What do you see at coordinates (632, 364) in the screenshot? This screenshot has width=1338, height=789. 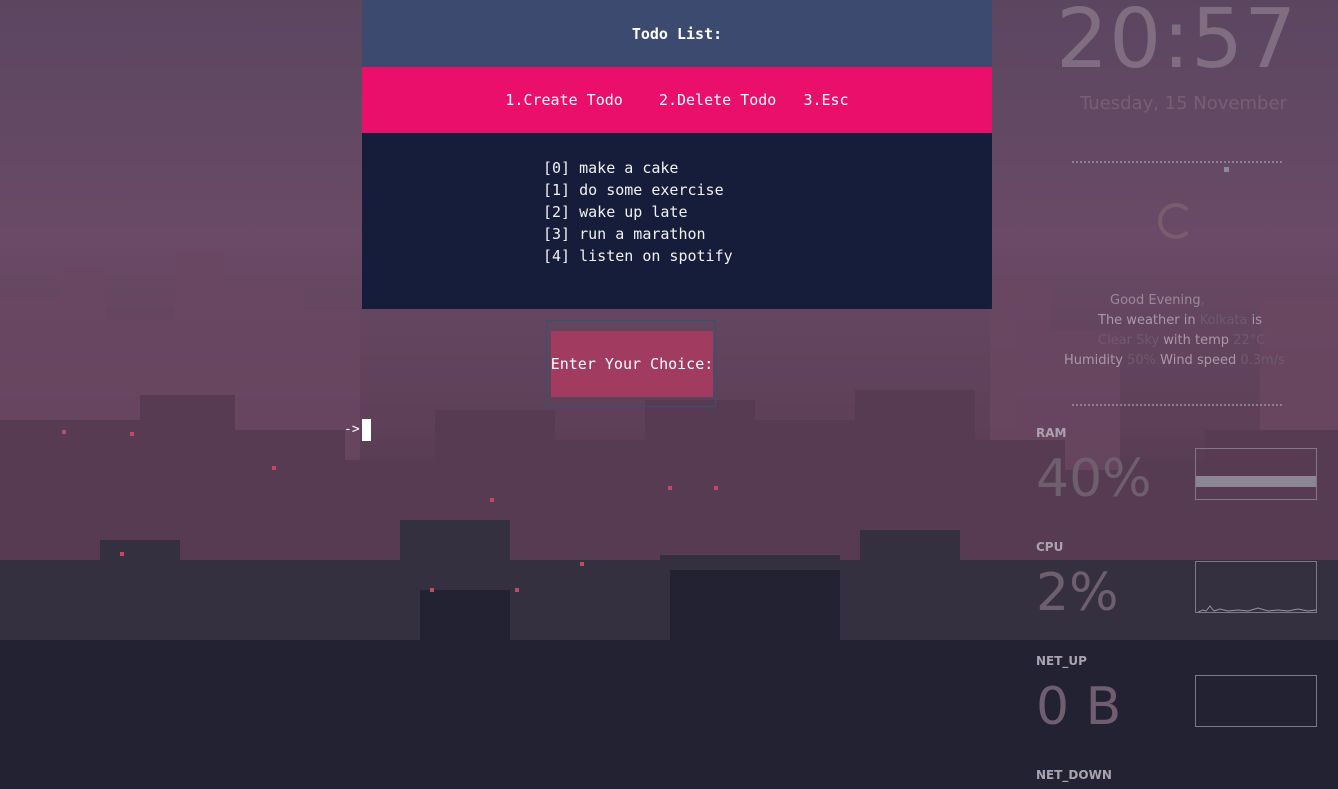 I see `choice-prompt-label: Enter Your Choice:` at bounding box center [632, 364].